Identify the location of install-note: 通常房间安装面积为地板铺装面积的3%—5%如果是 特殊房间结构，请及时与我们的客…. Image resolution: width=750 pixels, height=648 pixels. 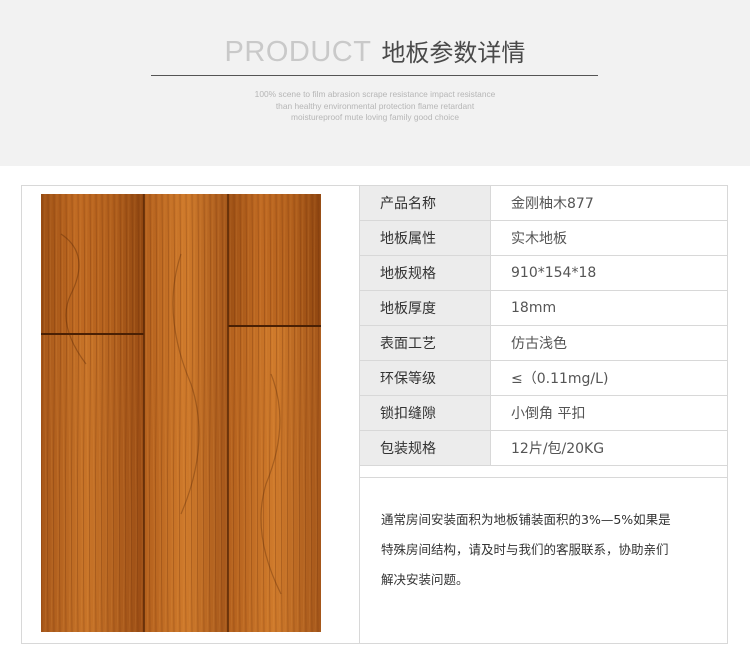
(541, 550).